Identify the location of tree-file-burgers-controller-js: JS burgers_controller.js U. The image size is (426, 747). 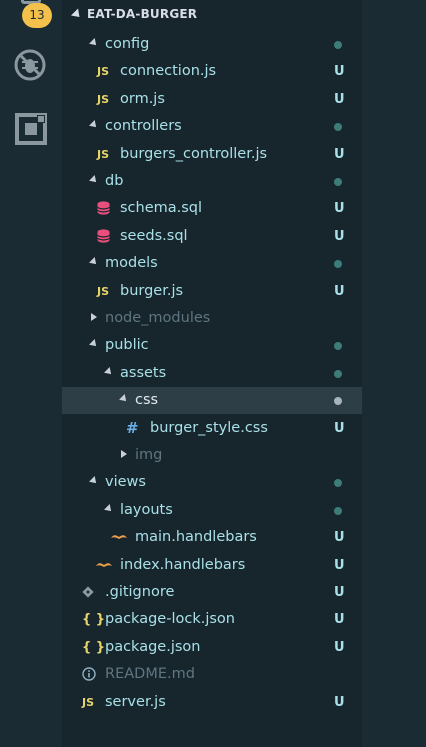
(244, 154).